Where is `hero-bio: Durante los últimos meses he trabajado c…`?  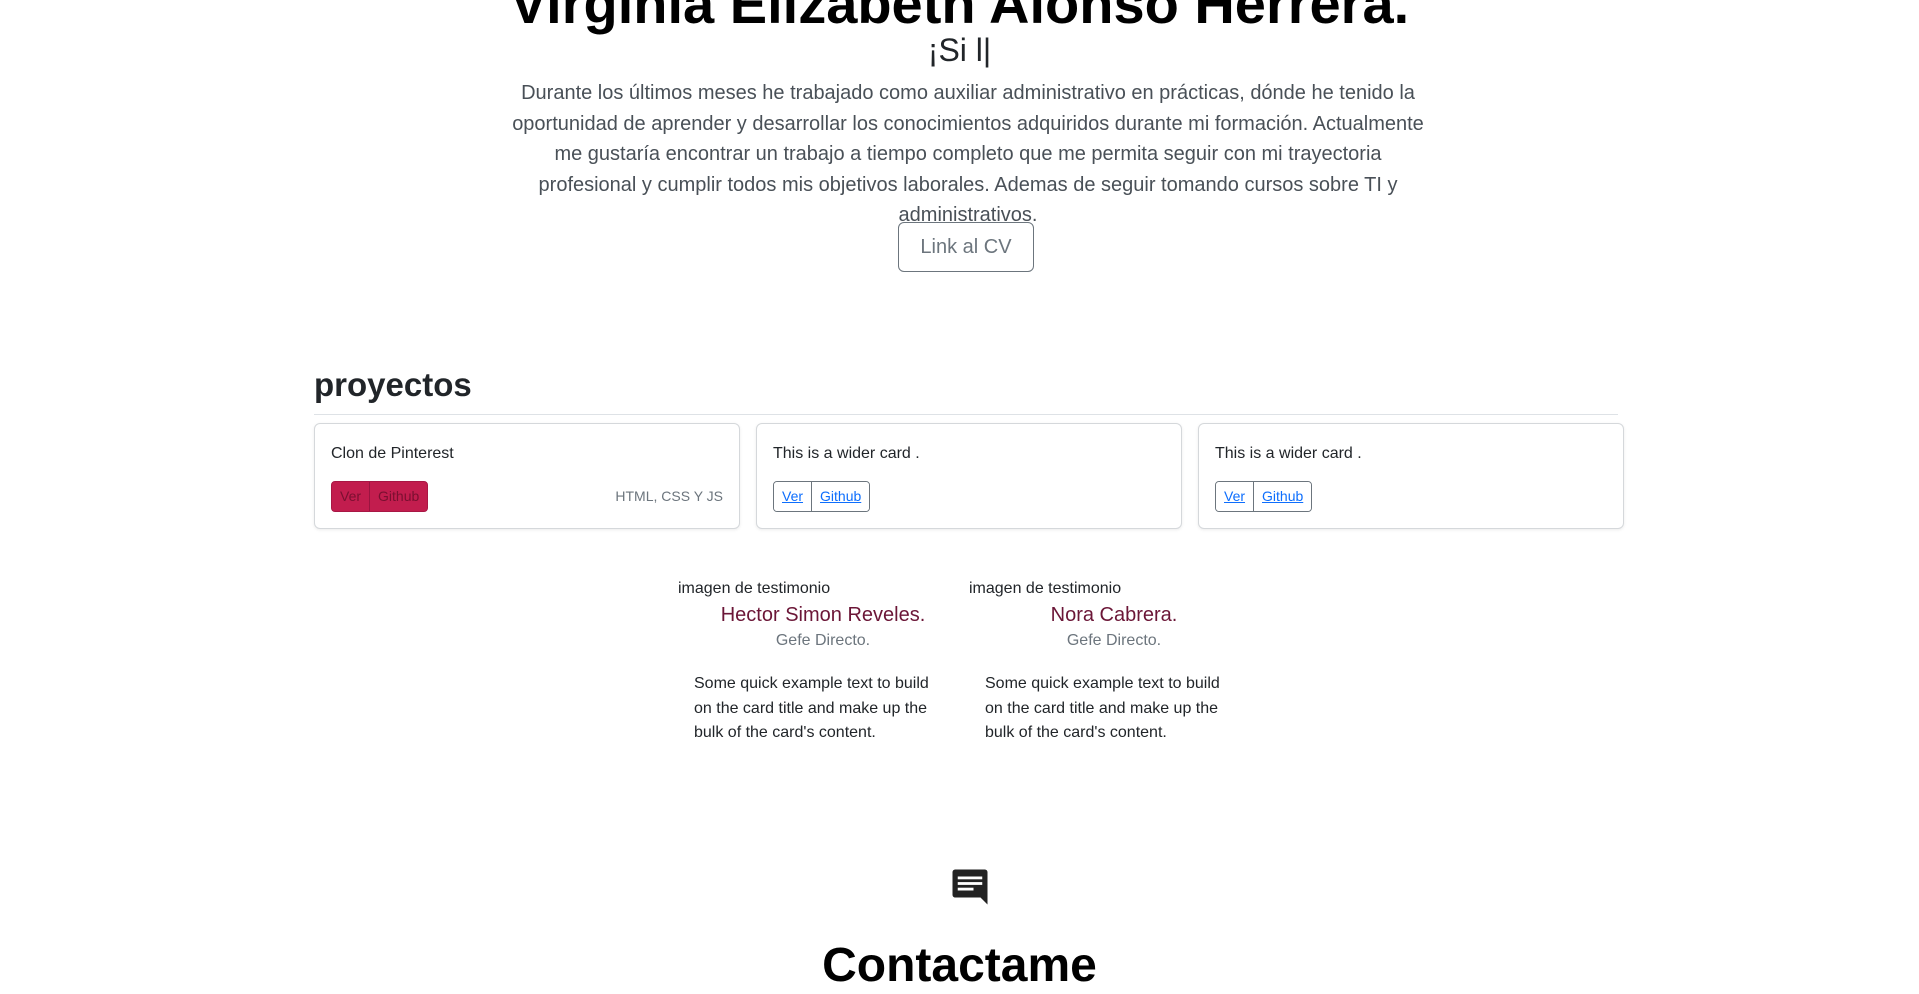 hero-bio: Durante los últimos meses he trabajado c… is located at coordinates (968, 154).